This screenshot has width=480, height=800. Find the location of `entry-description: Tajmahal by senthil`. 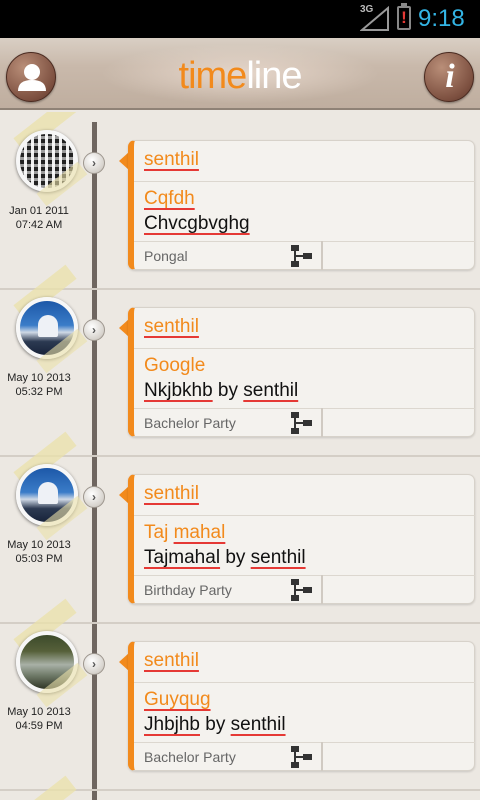

entry-description: Tajmahal by senthil is located at coordinates (225, 558).